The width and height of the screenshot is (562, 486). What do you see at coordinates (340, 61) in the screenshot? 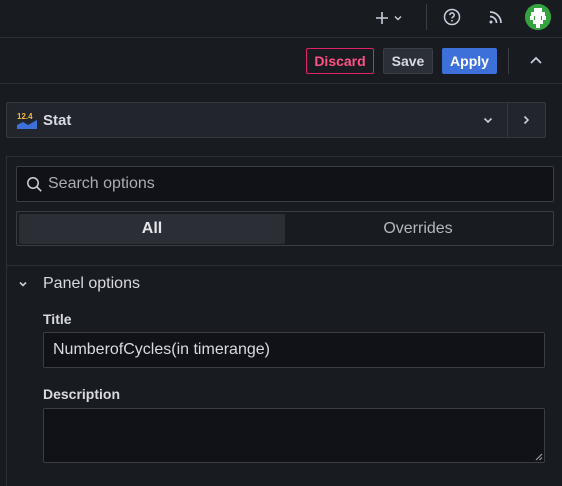
I see `discard-button: Discard` at bounding box center [340, 61].